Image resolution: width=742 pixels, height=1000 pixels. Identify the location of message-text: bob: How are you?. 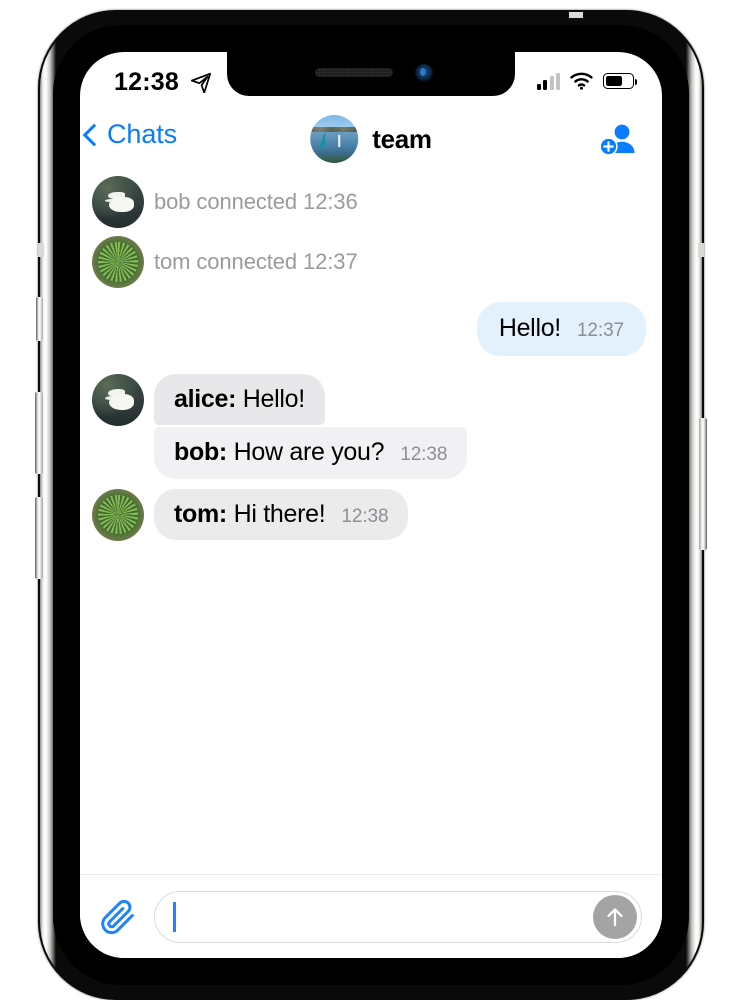
(279, 453).